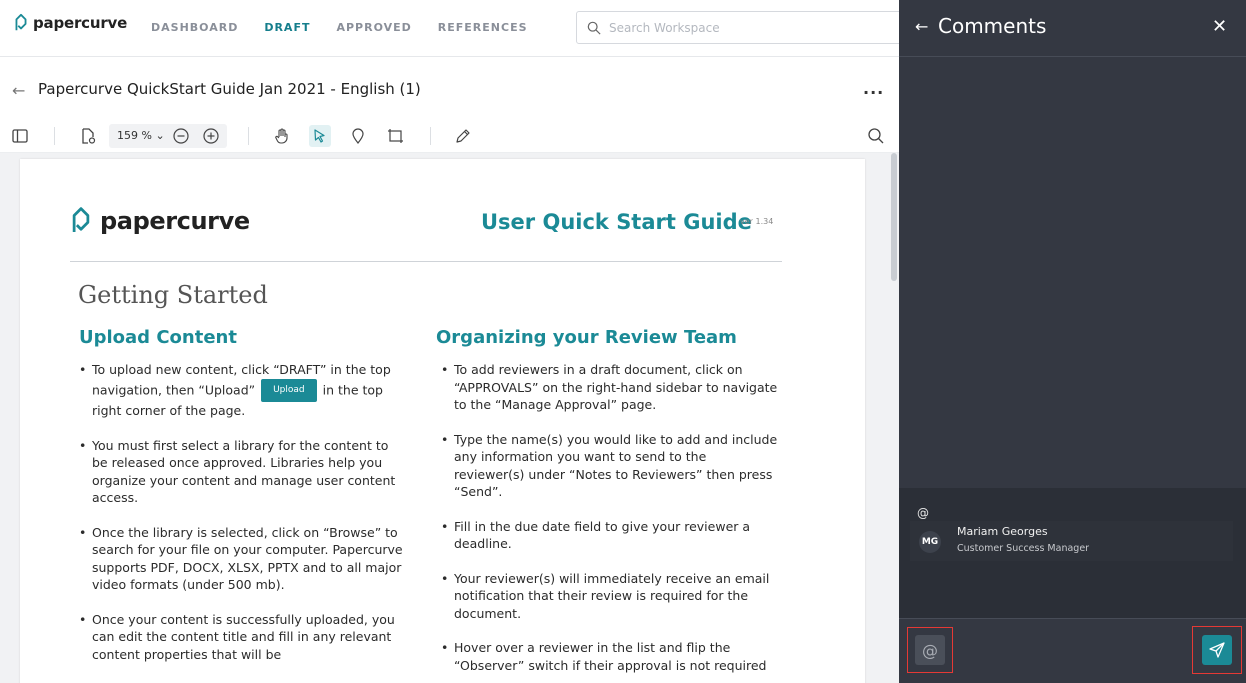 The image size is (1246, 683). Describe the element at coordinates (894, 217) in the screenshot. I see `scrollbar-thumb` at that location.